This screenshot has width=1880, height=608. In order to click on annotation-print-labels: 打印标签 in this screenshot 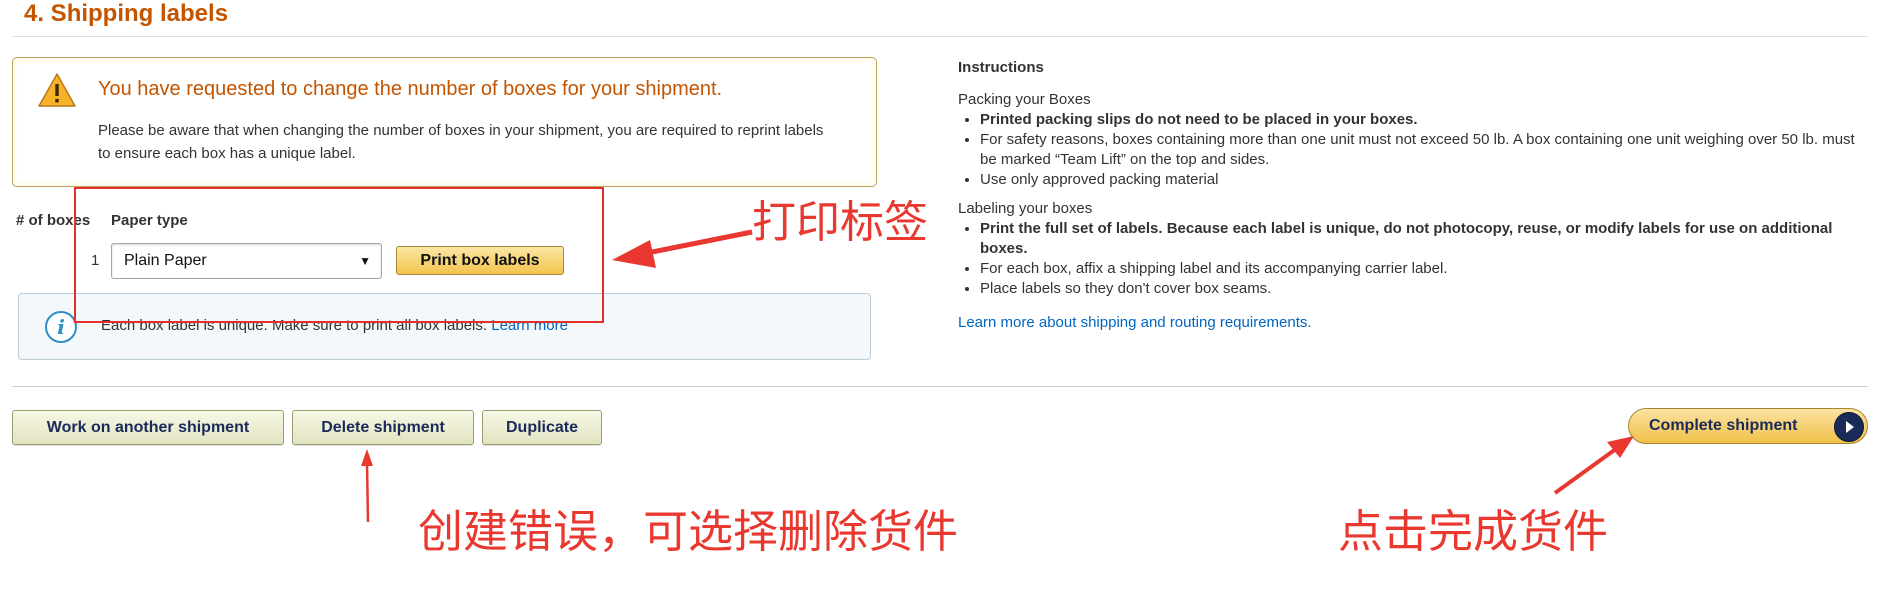, I will do `click(840, 222)`.